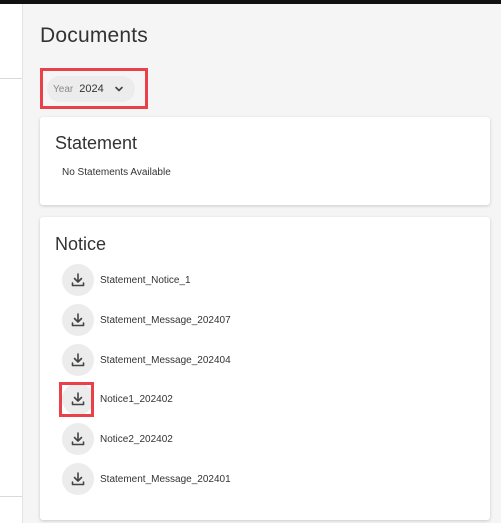 The width and height of the screenshot is (501, 523). I want to click on document-name: Statement_Notice_1, so click(145, 280).